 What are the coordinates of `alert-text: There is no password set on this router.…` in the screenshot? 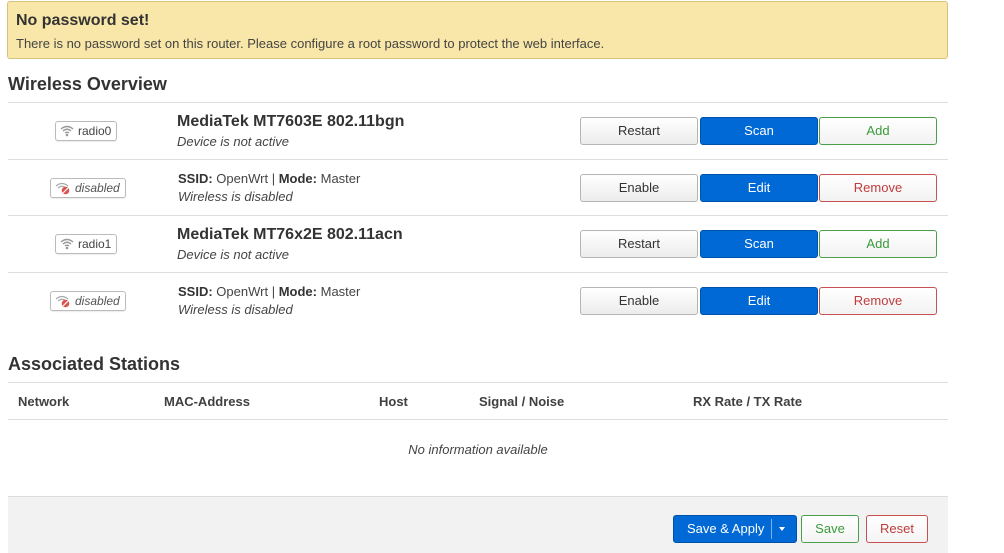 It's located at (310, 43).